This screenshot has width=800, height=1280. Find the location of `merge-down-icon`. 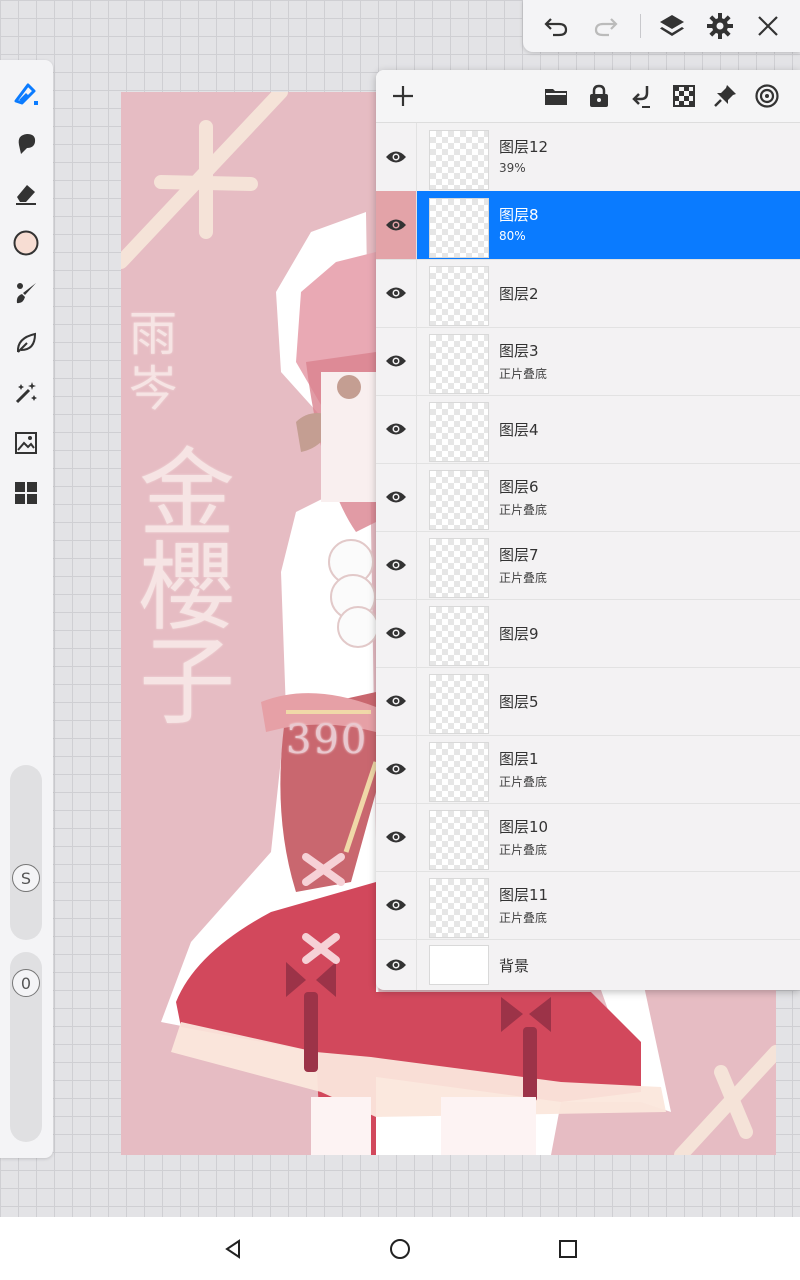

merge-down-icon is located at coordinates (641, 97).